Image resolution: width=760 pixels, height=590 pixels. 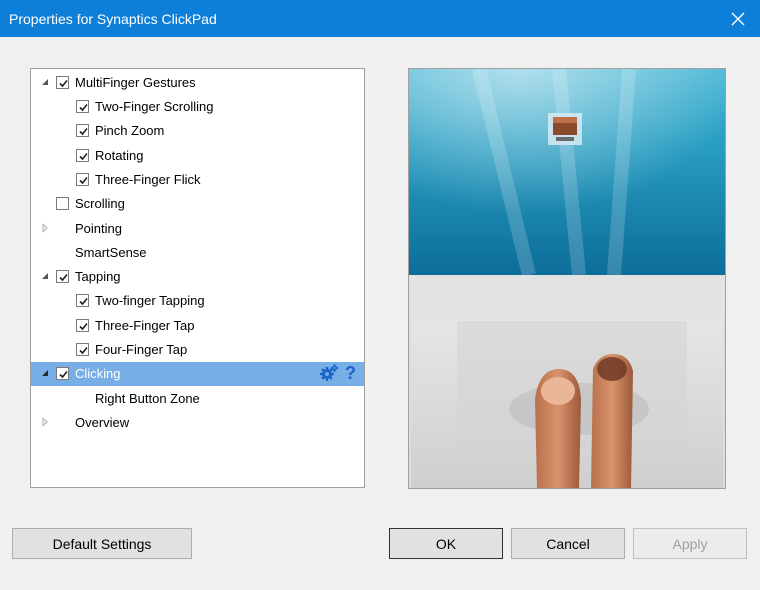 What do you see at coordinates (98, 228) in the screenshot?
I see `tree-item-label: Pointing` at bounding box center [98, 228].